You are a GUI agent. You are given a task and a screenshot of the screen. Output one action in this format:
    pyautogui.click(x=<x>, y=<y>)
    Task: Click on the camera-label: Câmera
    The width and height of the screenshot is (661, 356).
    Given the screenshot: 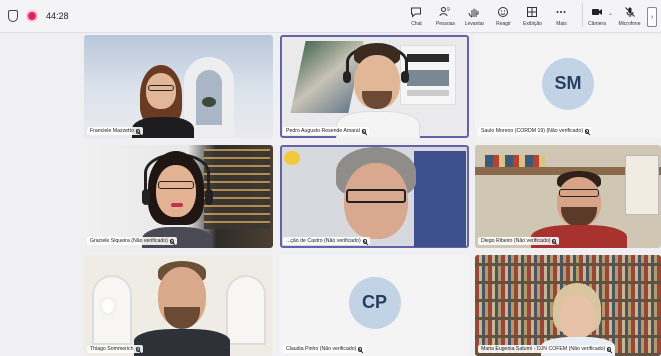 What is the action you would take?
    pyautogui.click(x=597, y=24)
    